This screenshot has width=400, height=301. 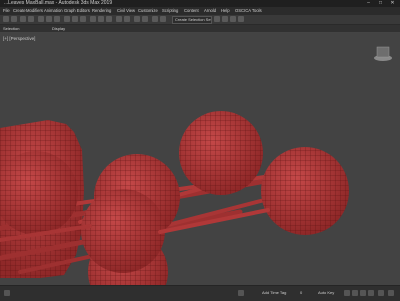 What do you see at coordinates (305, 191) in the screenshot?
I see `sphere-right` at bounding box center [305, 191].